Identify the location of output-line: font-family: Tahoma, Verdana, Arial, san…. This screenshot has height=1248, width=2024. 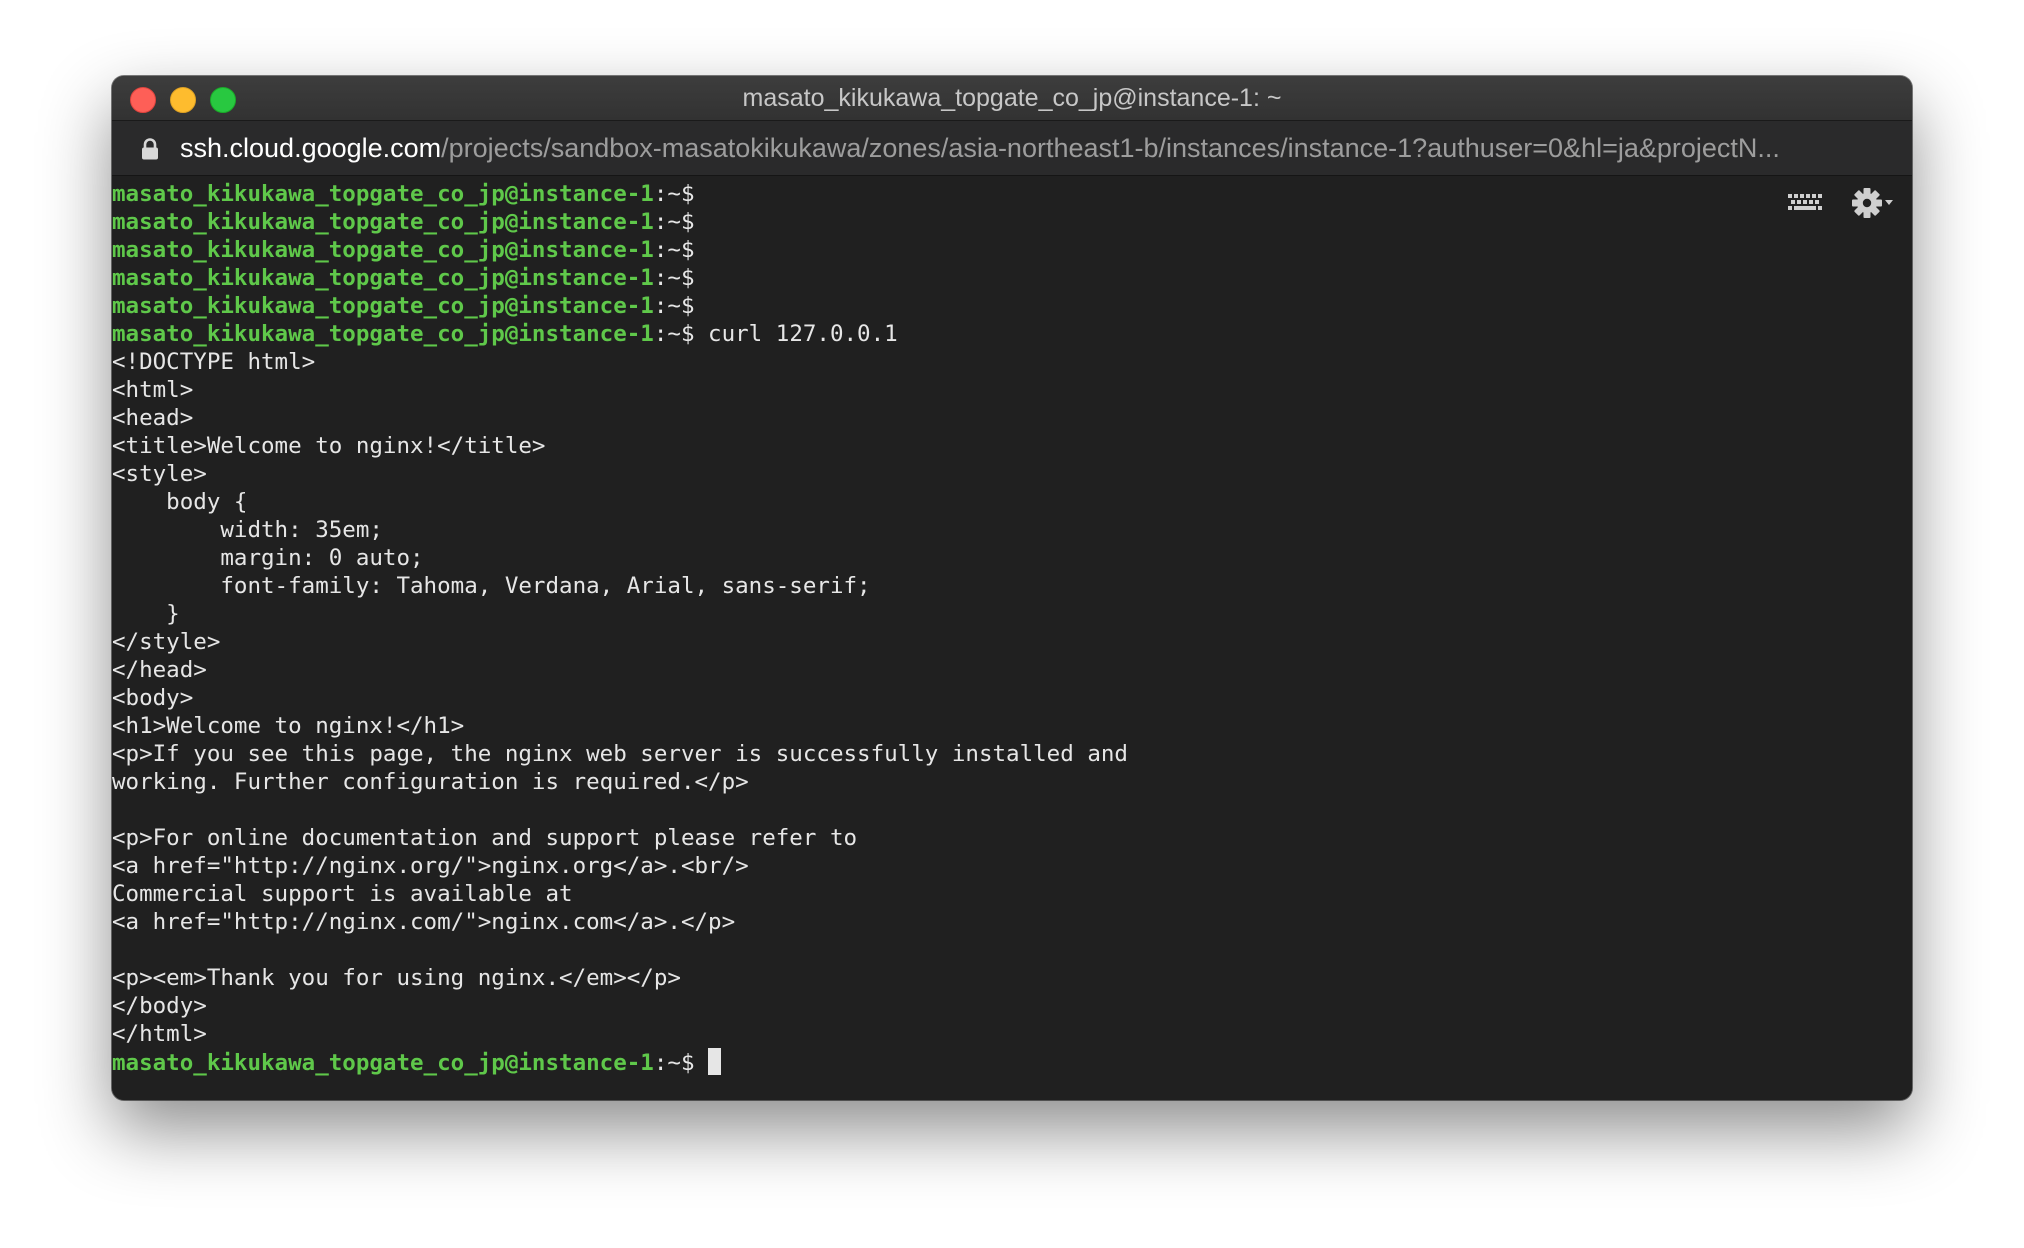
(491, 586).